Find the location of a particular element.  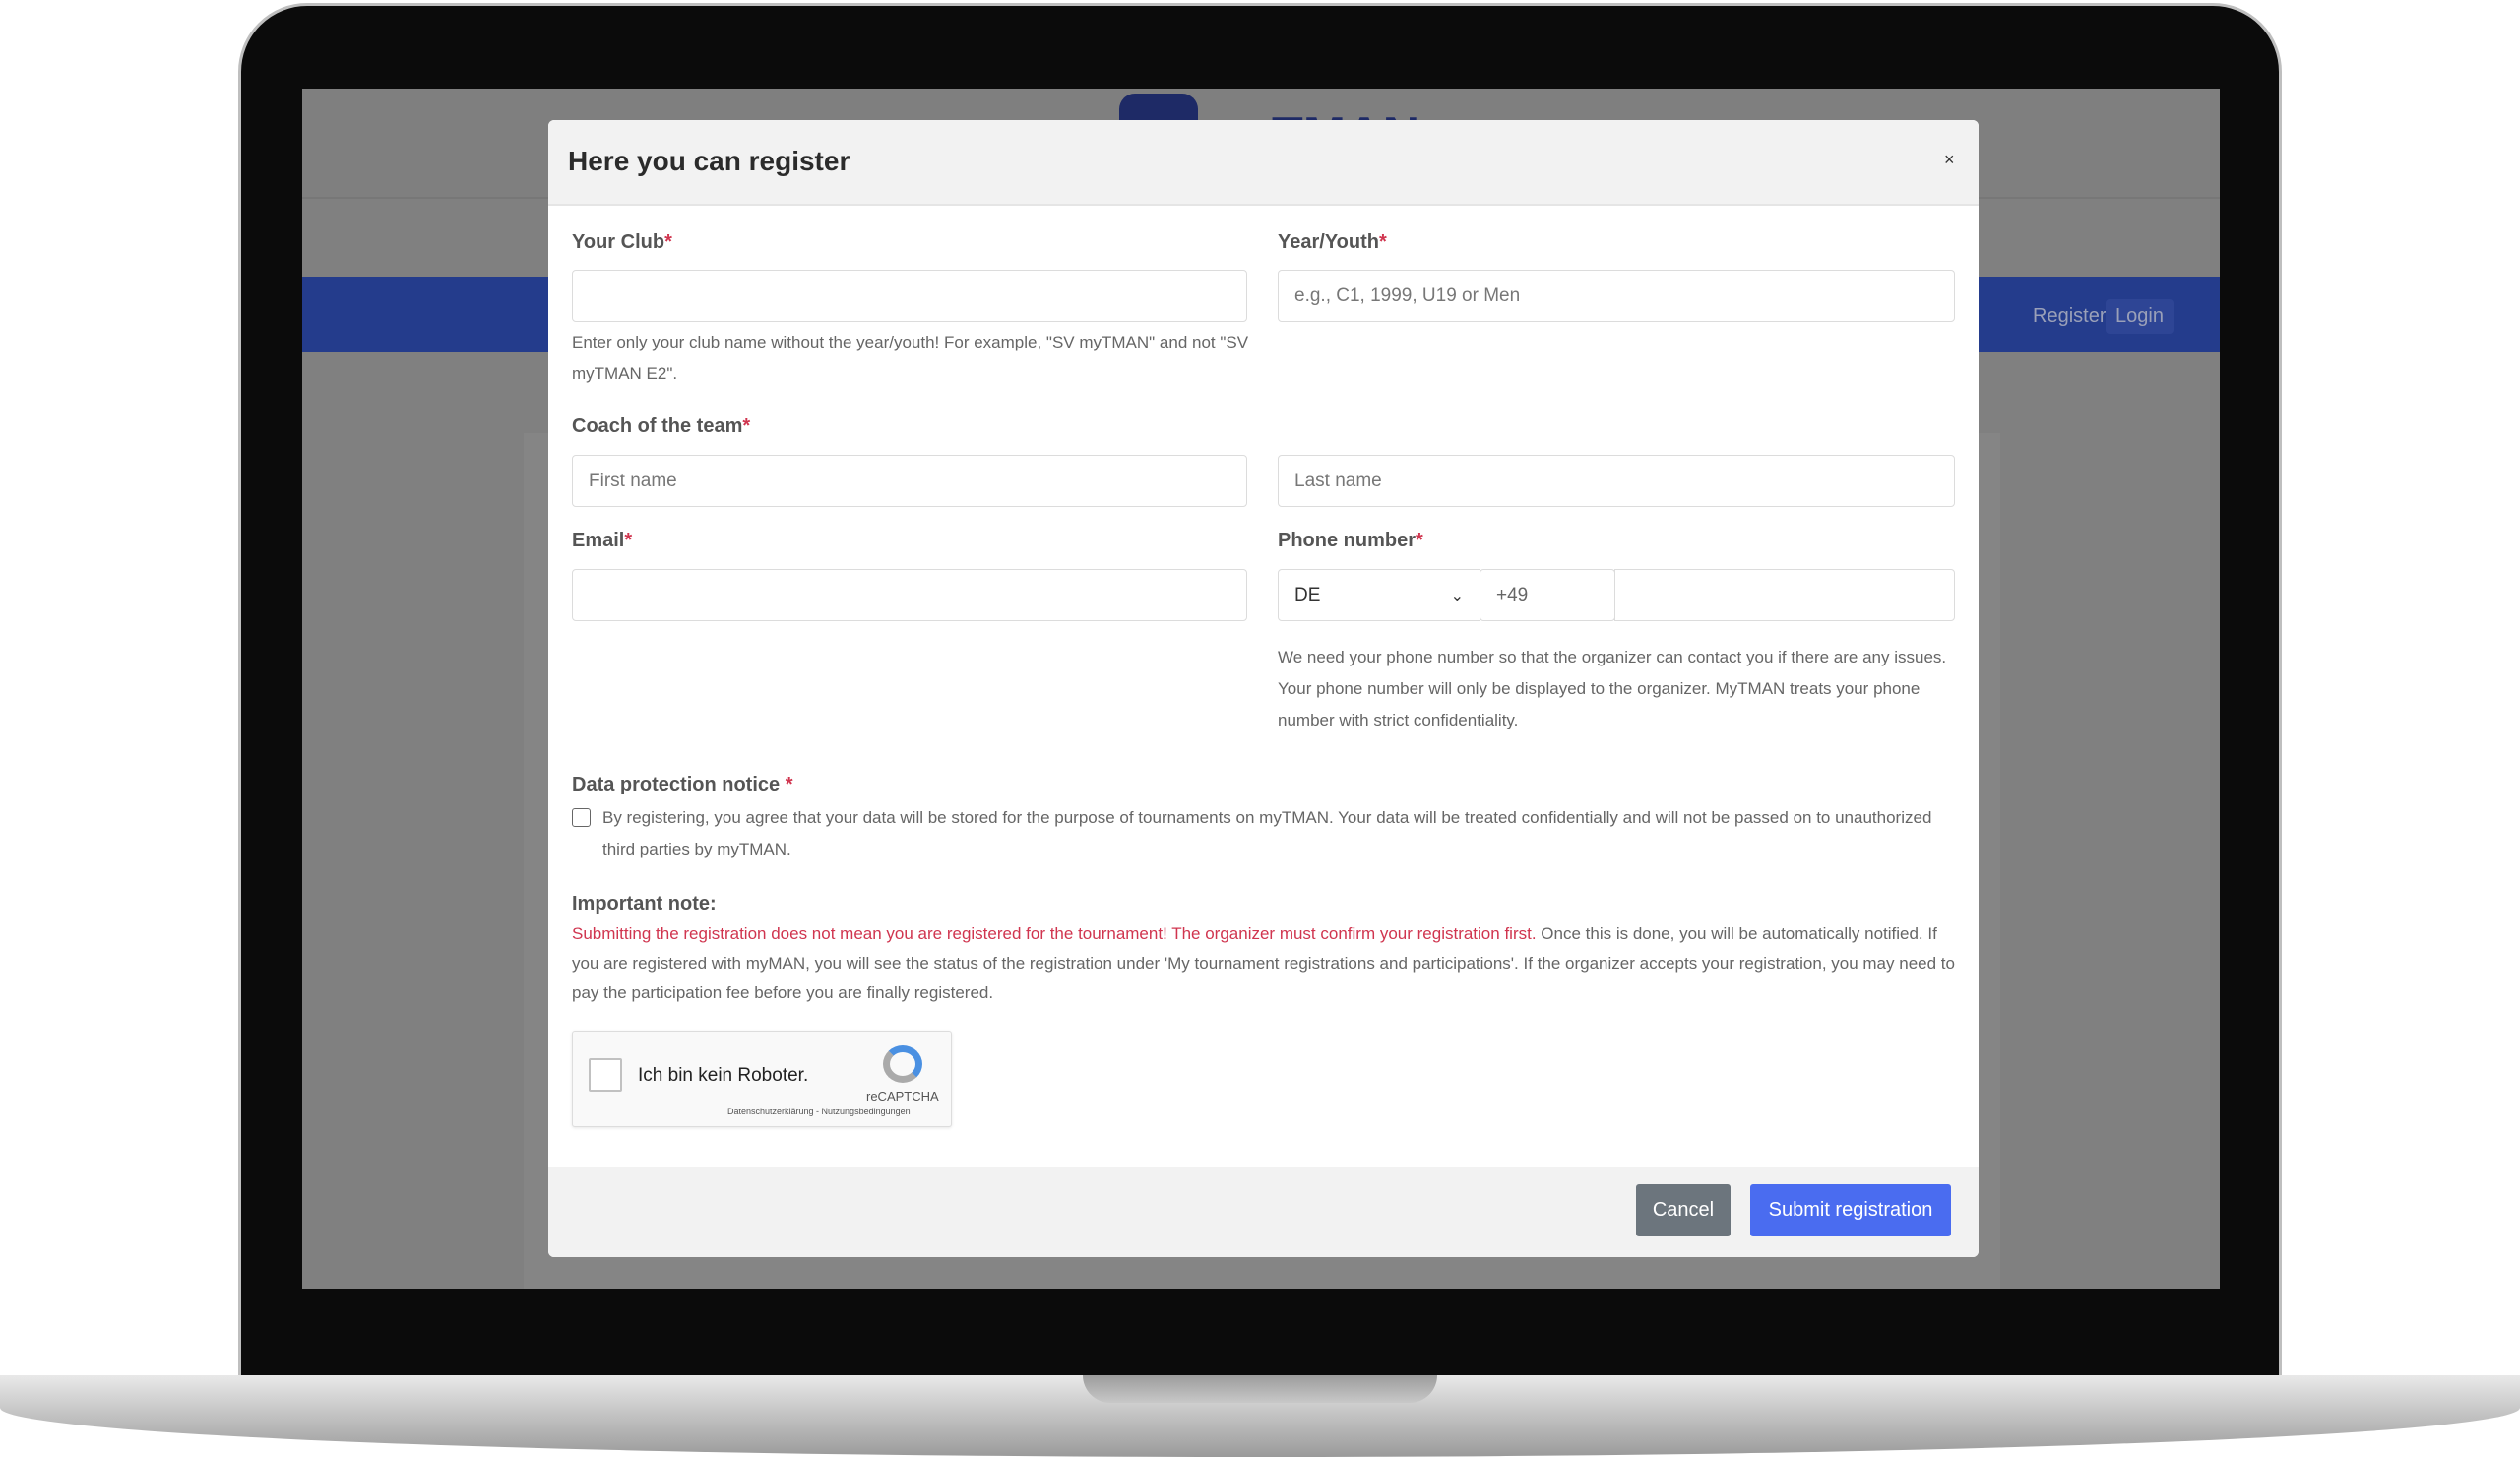

important-note-label: Important note: is located at coordinates (644, 904).